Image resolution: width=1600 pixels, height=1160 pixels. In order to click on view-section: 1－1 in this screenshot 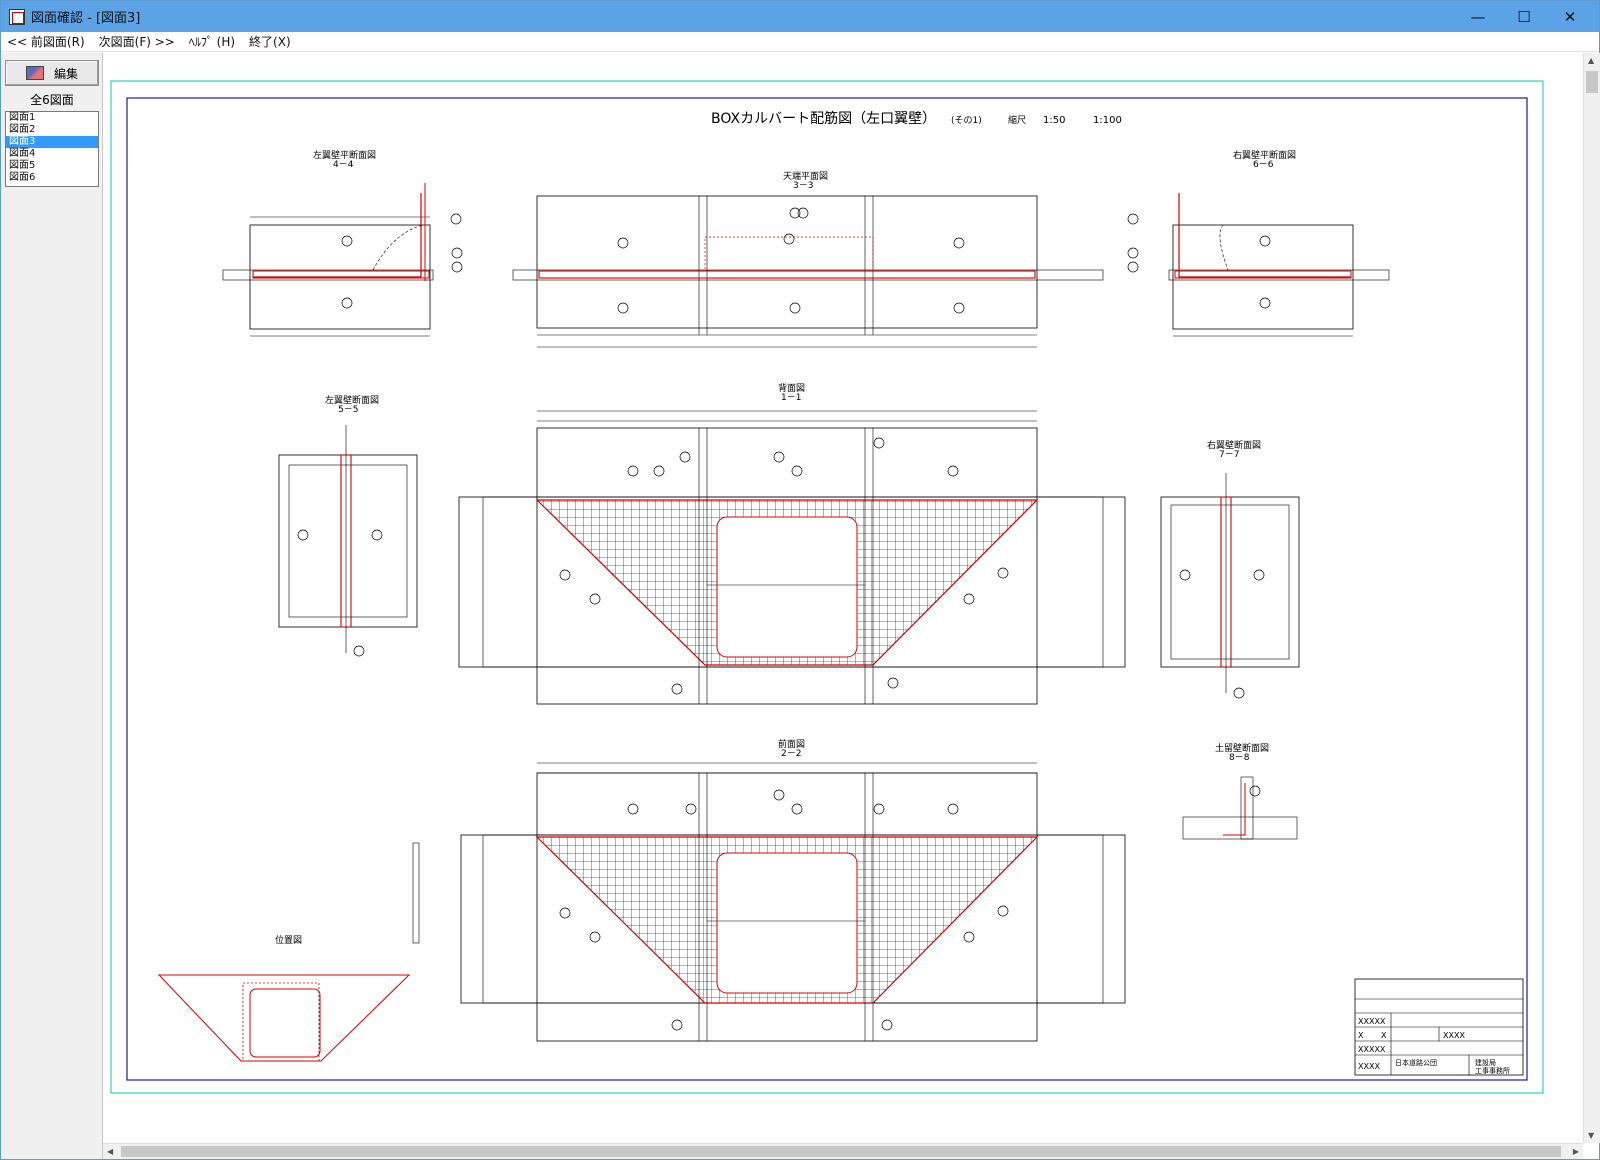, I will do `click(791, 398)`.